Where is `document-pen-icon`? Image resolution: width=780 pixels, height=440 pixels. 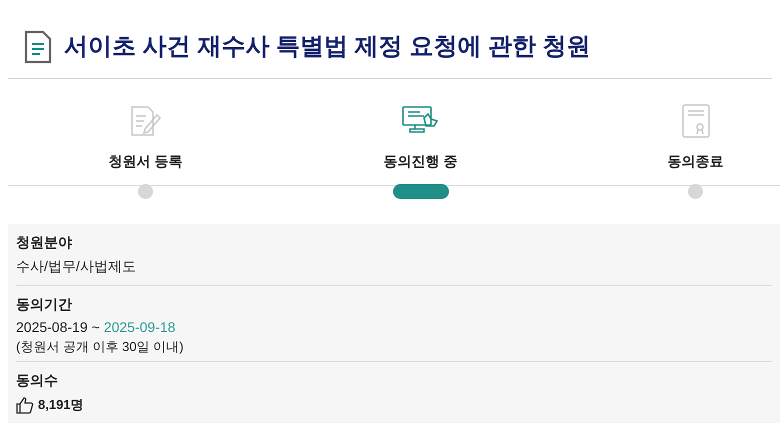 document-pen-icon is located at coordinates (145, 121).